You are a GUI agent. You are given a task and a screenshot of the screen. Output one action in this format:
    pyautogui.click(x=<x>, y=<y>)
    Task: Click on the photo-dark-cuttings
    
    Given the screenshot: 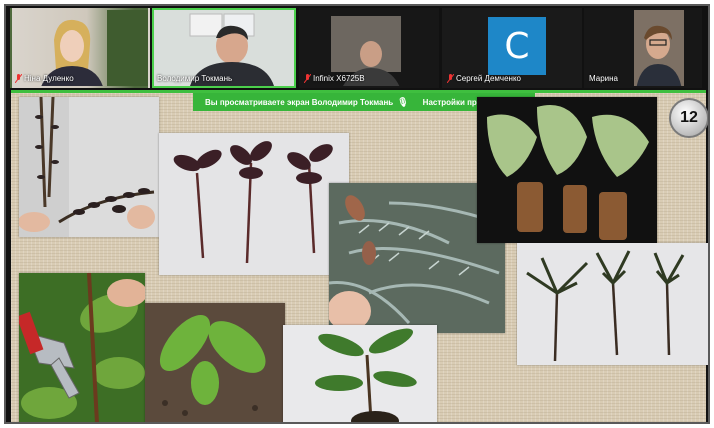 What is the action you would take?
    pyautogui.click(x=254, y=204)
    